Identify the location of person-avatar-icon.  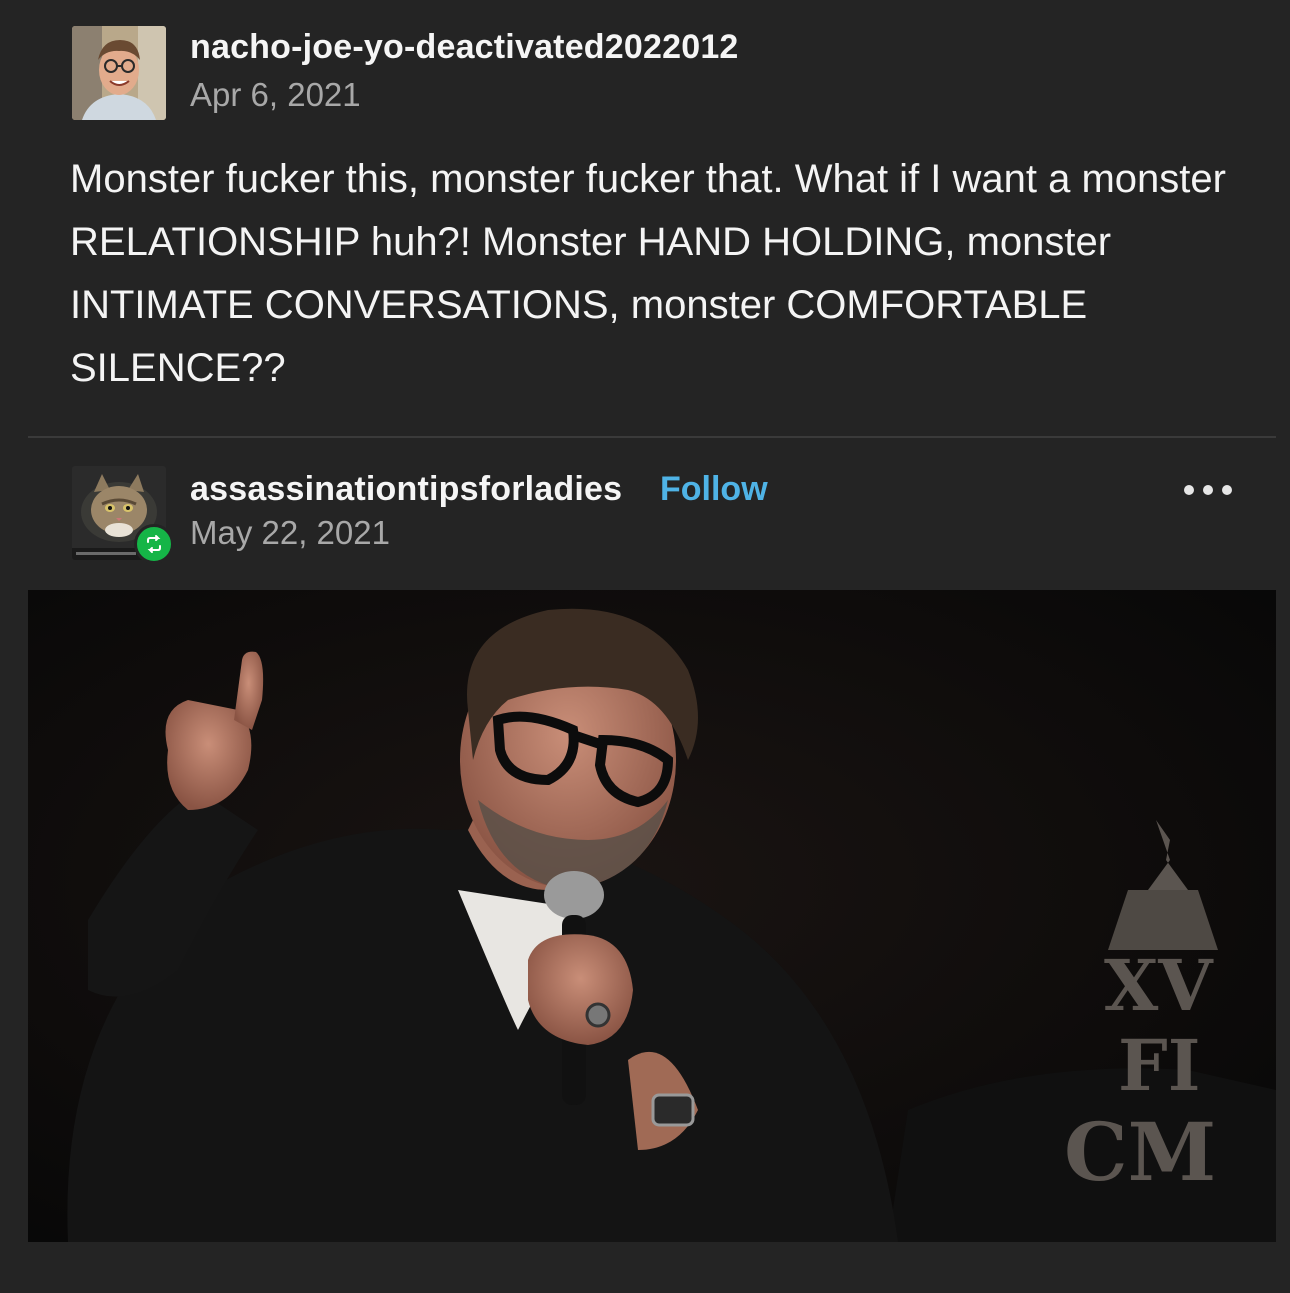
(119, 73).